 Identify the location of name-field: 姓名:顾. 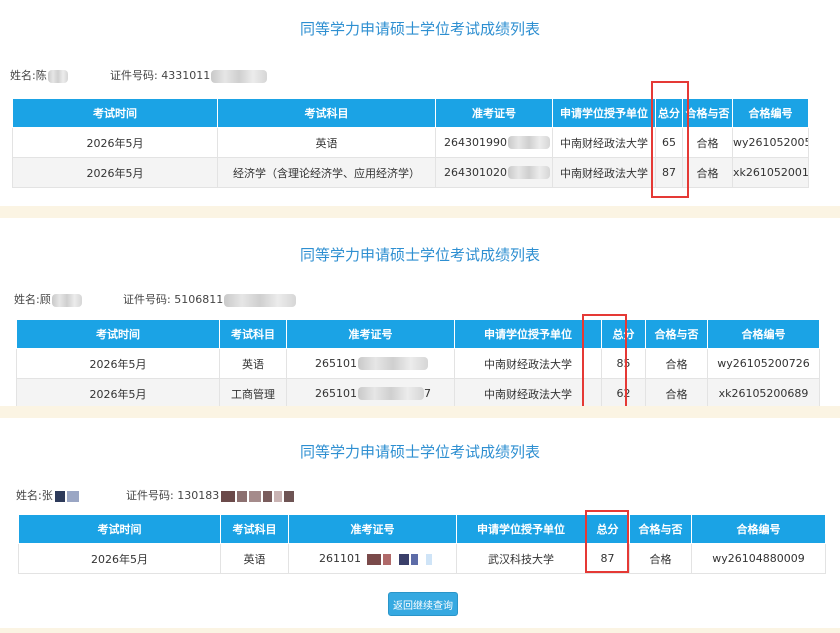
(48, 299).